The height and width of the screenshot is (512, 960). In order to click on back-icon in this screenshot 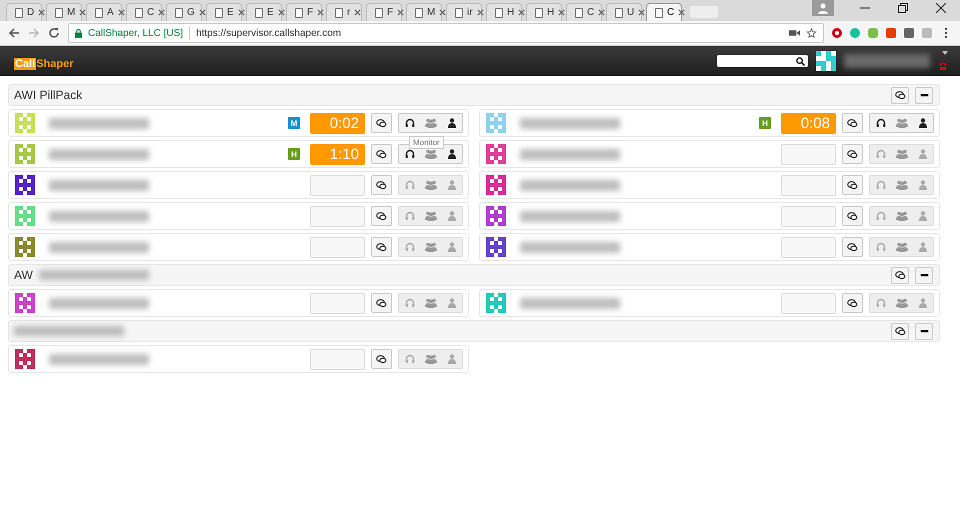, I will do `click(14, 33)`.